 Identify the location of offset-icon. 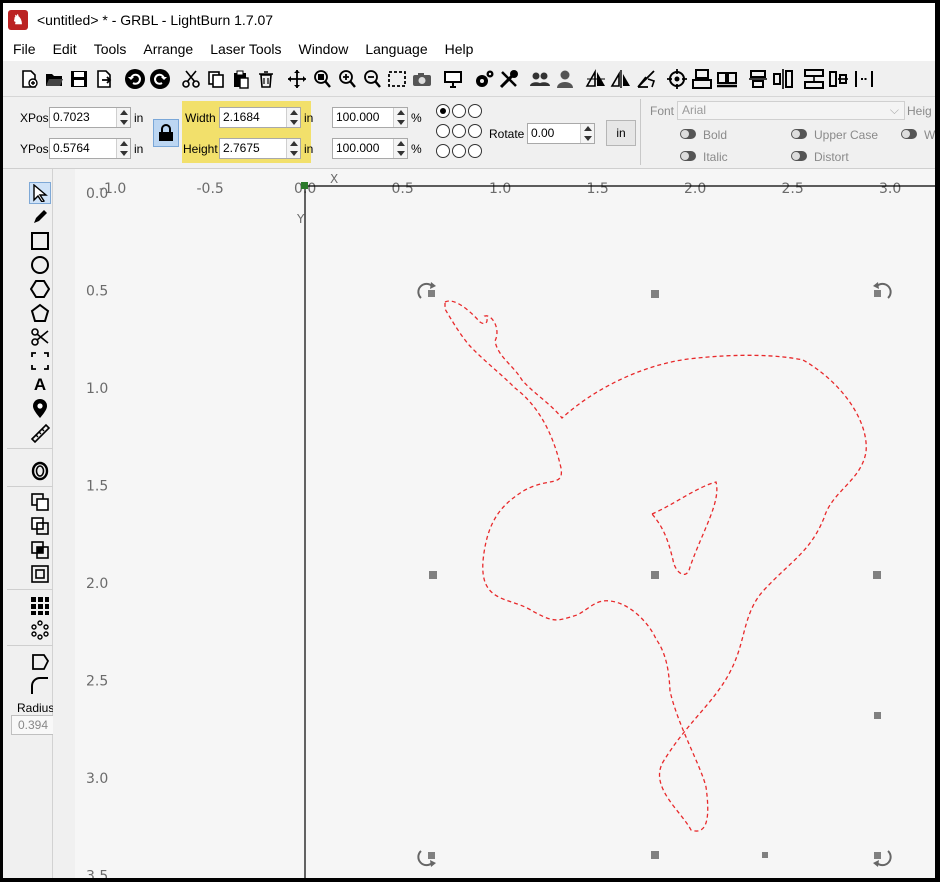
(40, 471).